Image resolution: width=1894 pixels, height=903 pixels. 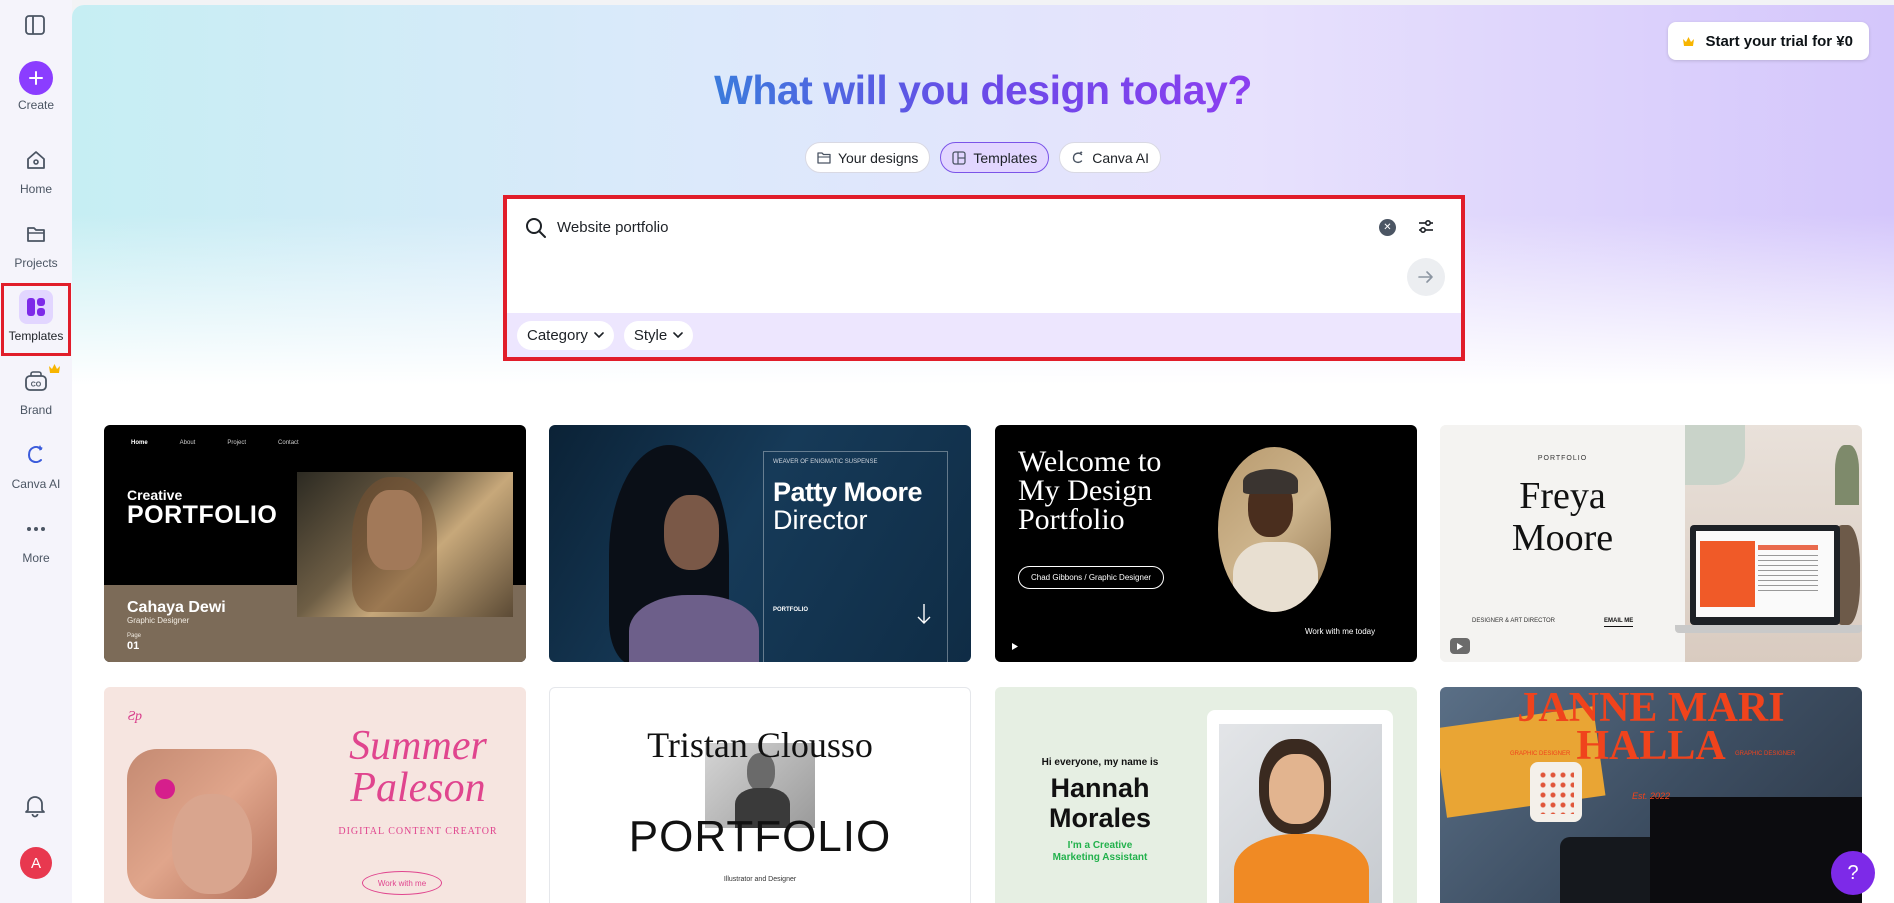 I want to click on highlight-templates, so click(x=36, y=319).